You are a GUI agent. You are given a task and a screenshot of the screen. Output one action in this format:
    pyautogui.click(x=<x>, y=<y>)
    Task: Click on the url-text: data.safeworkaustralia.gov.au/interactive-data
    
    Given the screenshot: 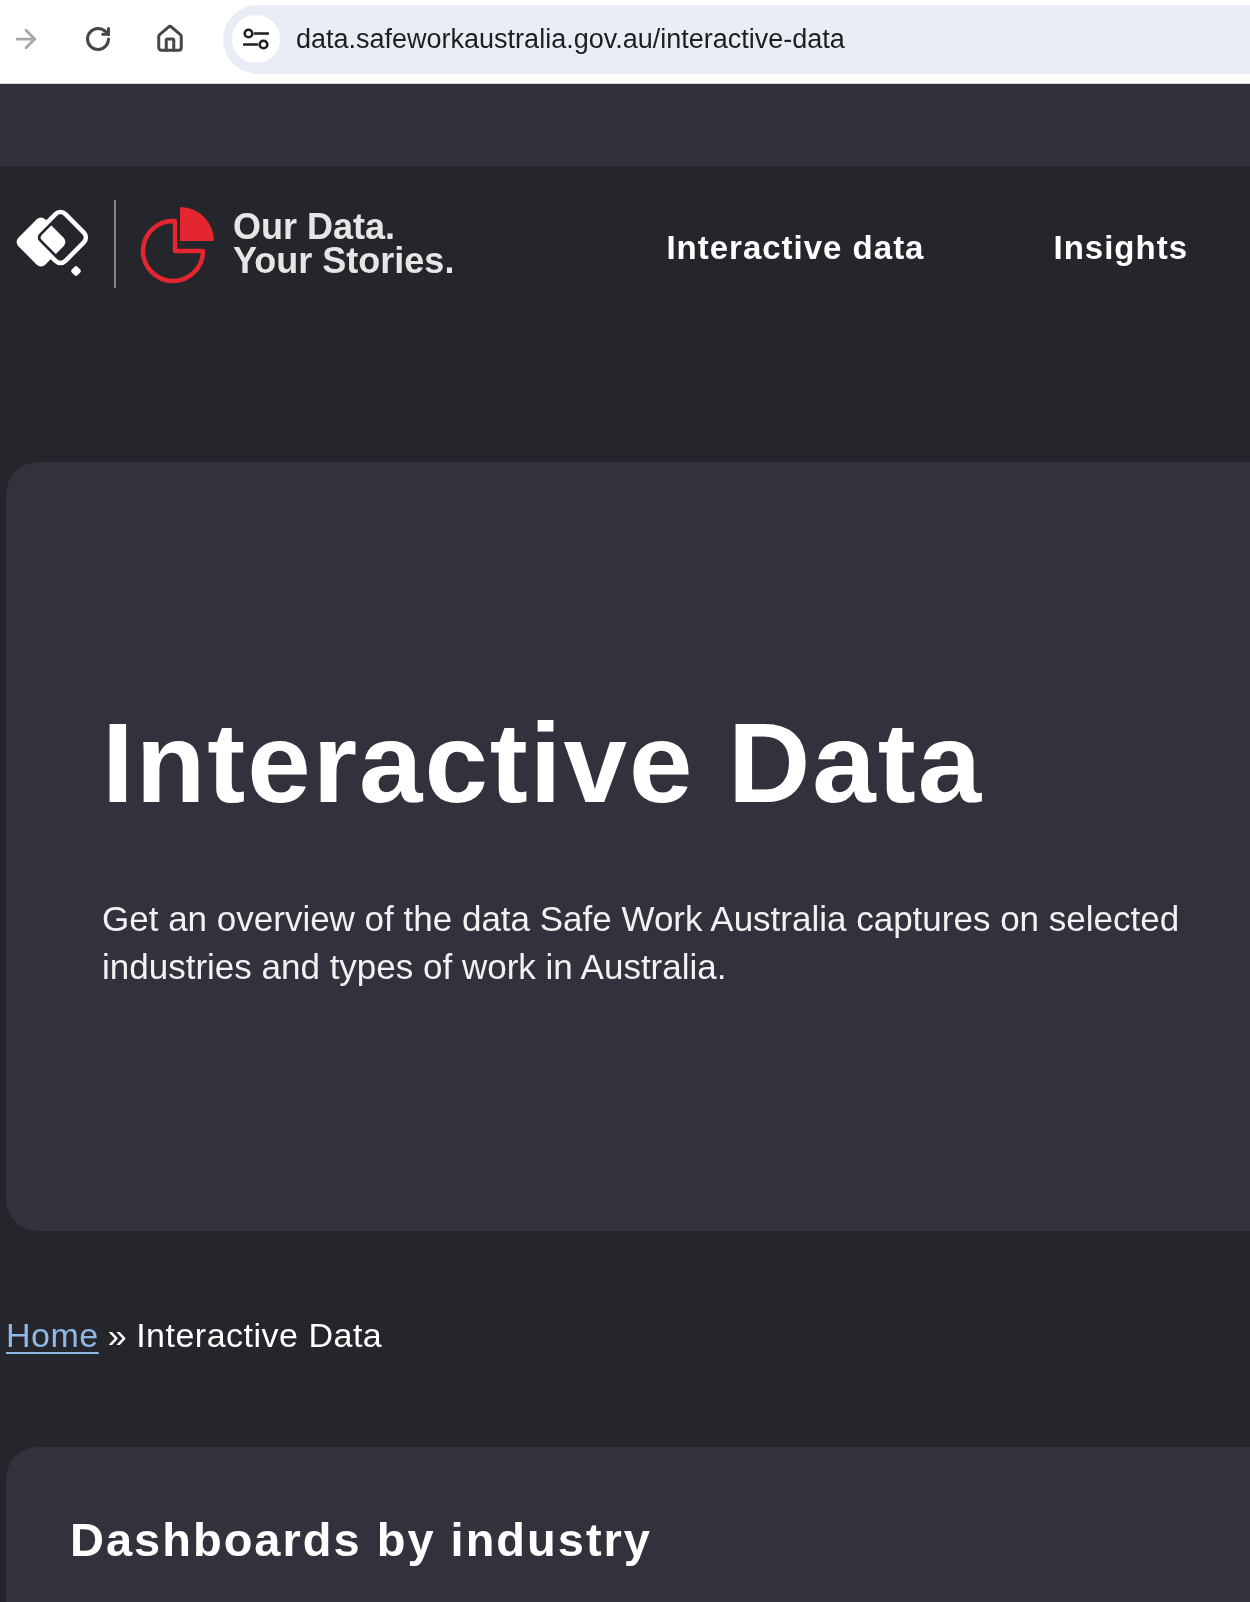 What is the action you would take?
    pyautogui.click(x=570, y=39)
    